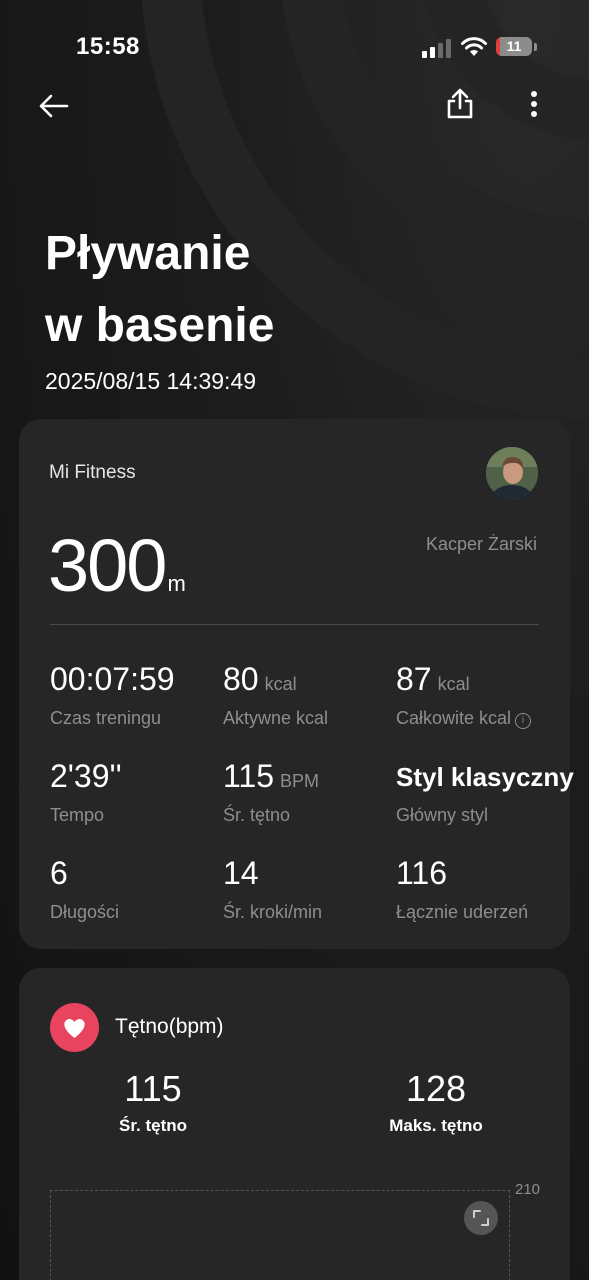 This screenshot has width=589, height=1280. Describe the element at coordinates (280, 1235) in the screenshot. I see `heart-rate-chart` at that location.